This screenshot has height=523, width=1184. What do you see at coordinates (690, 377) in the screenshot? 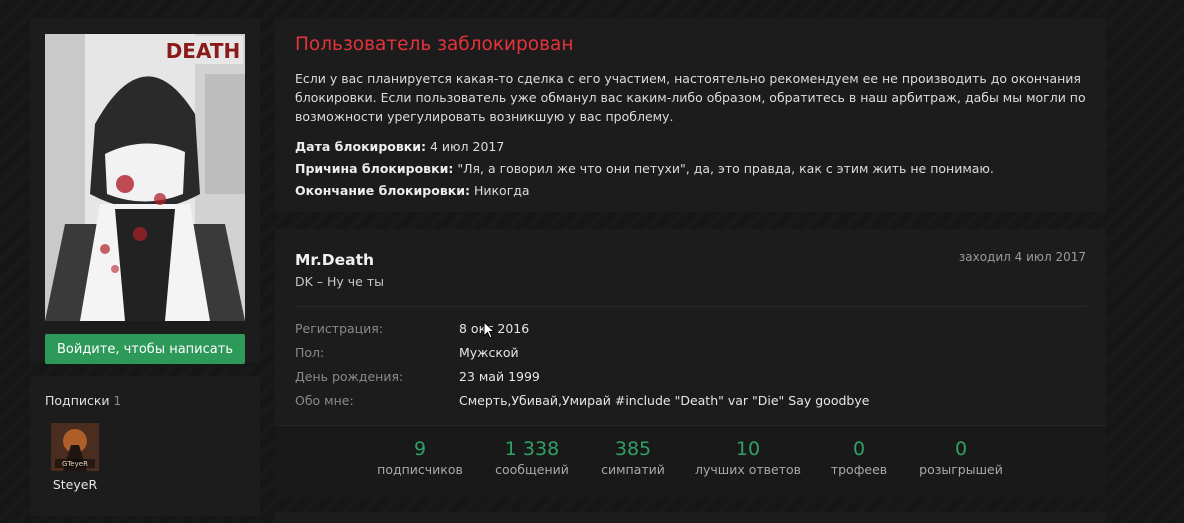
I see `info-row-birthday: День рождения: 23 май 1999` at bounding box center [690, 377].